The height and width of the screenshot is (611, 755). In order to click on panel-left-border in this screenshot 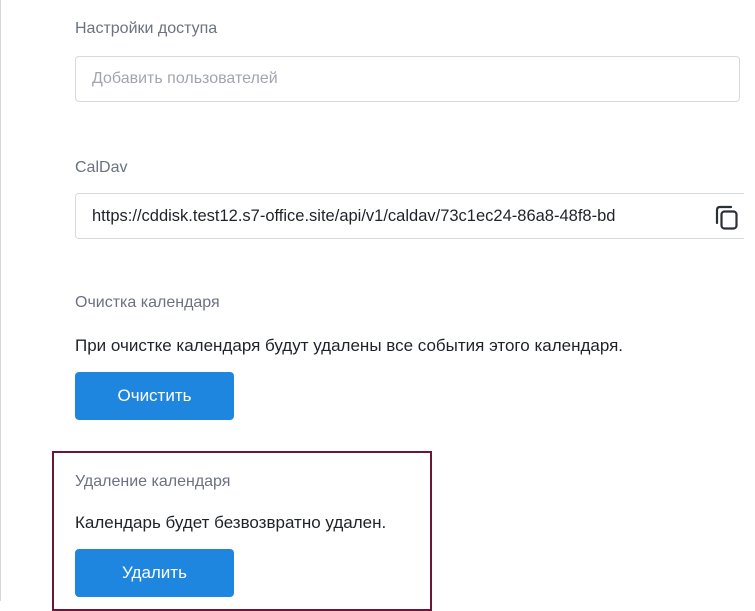, I will do `click(0, 300)`.